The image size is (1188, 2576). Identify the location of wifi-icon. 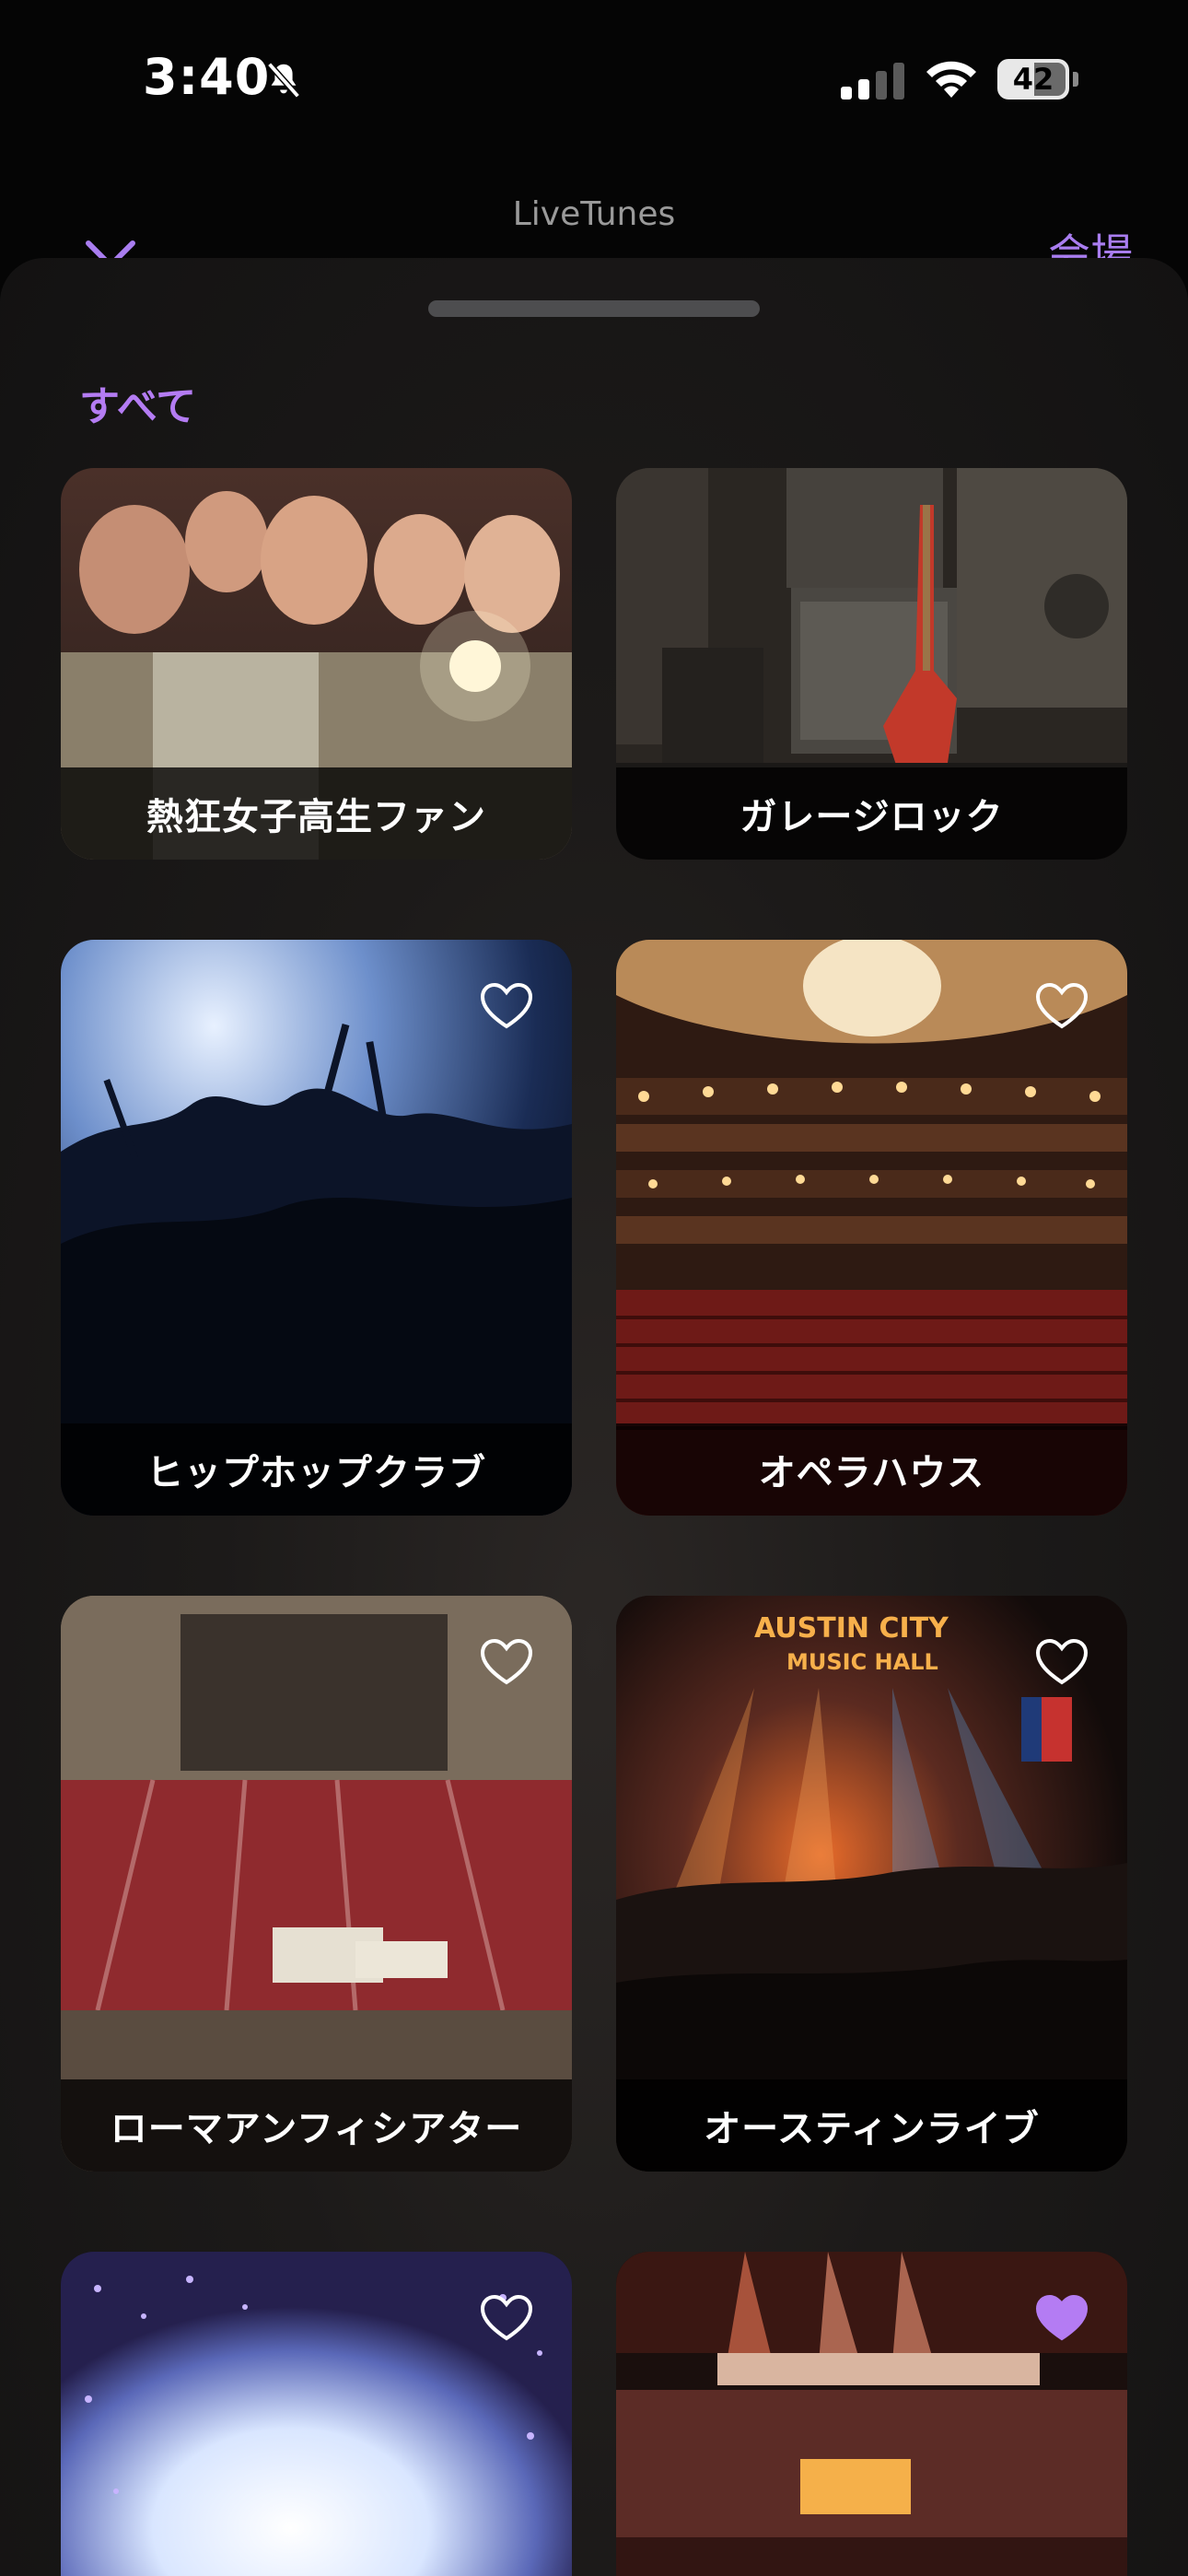
(951, 79).